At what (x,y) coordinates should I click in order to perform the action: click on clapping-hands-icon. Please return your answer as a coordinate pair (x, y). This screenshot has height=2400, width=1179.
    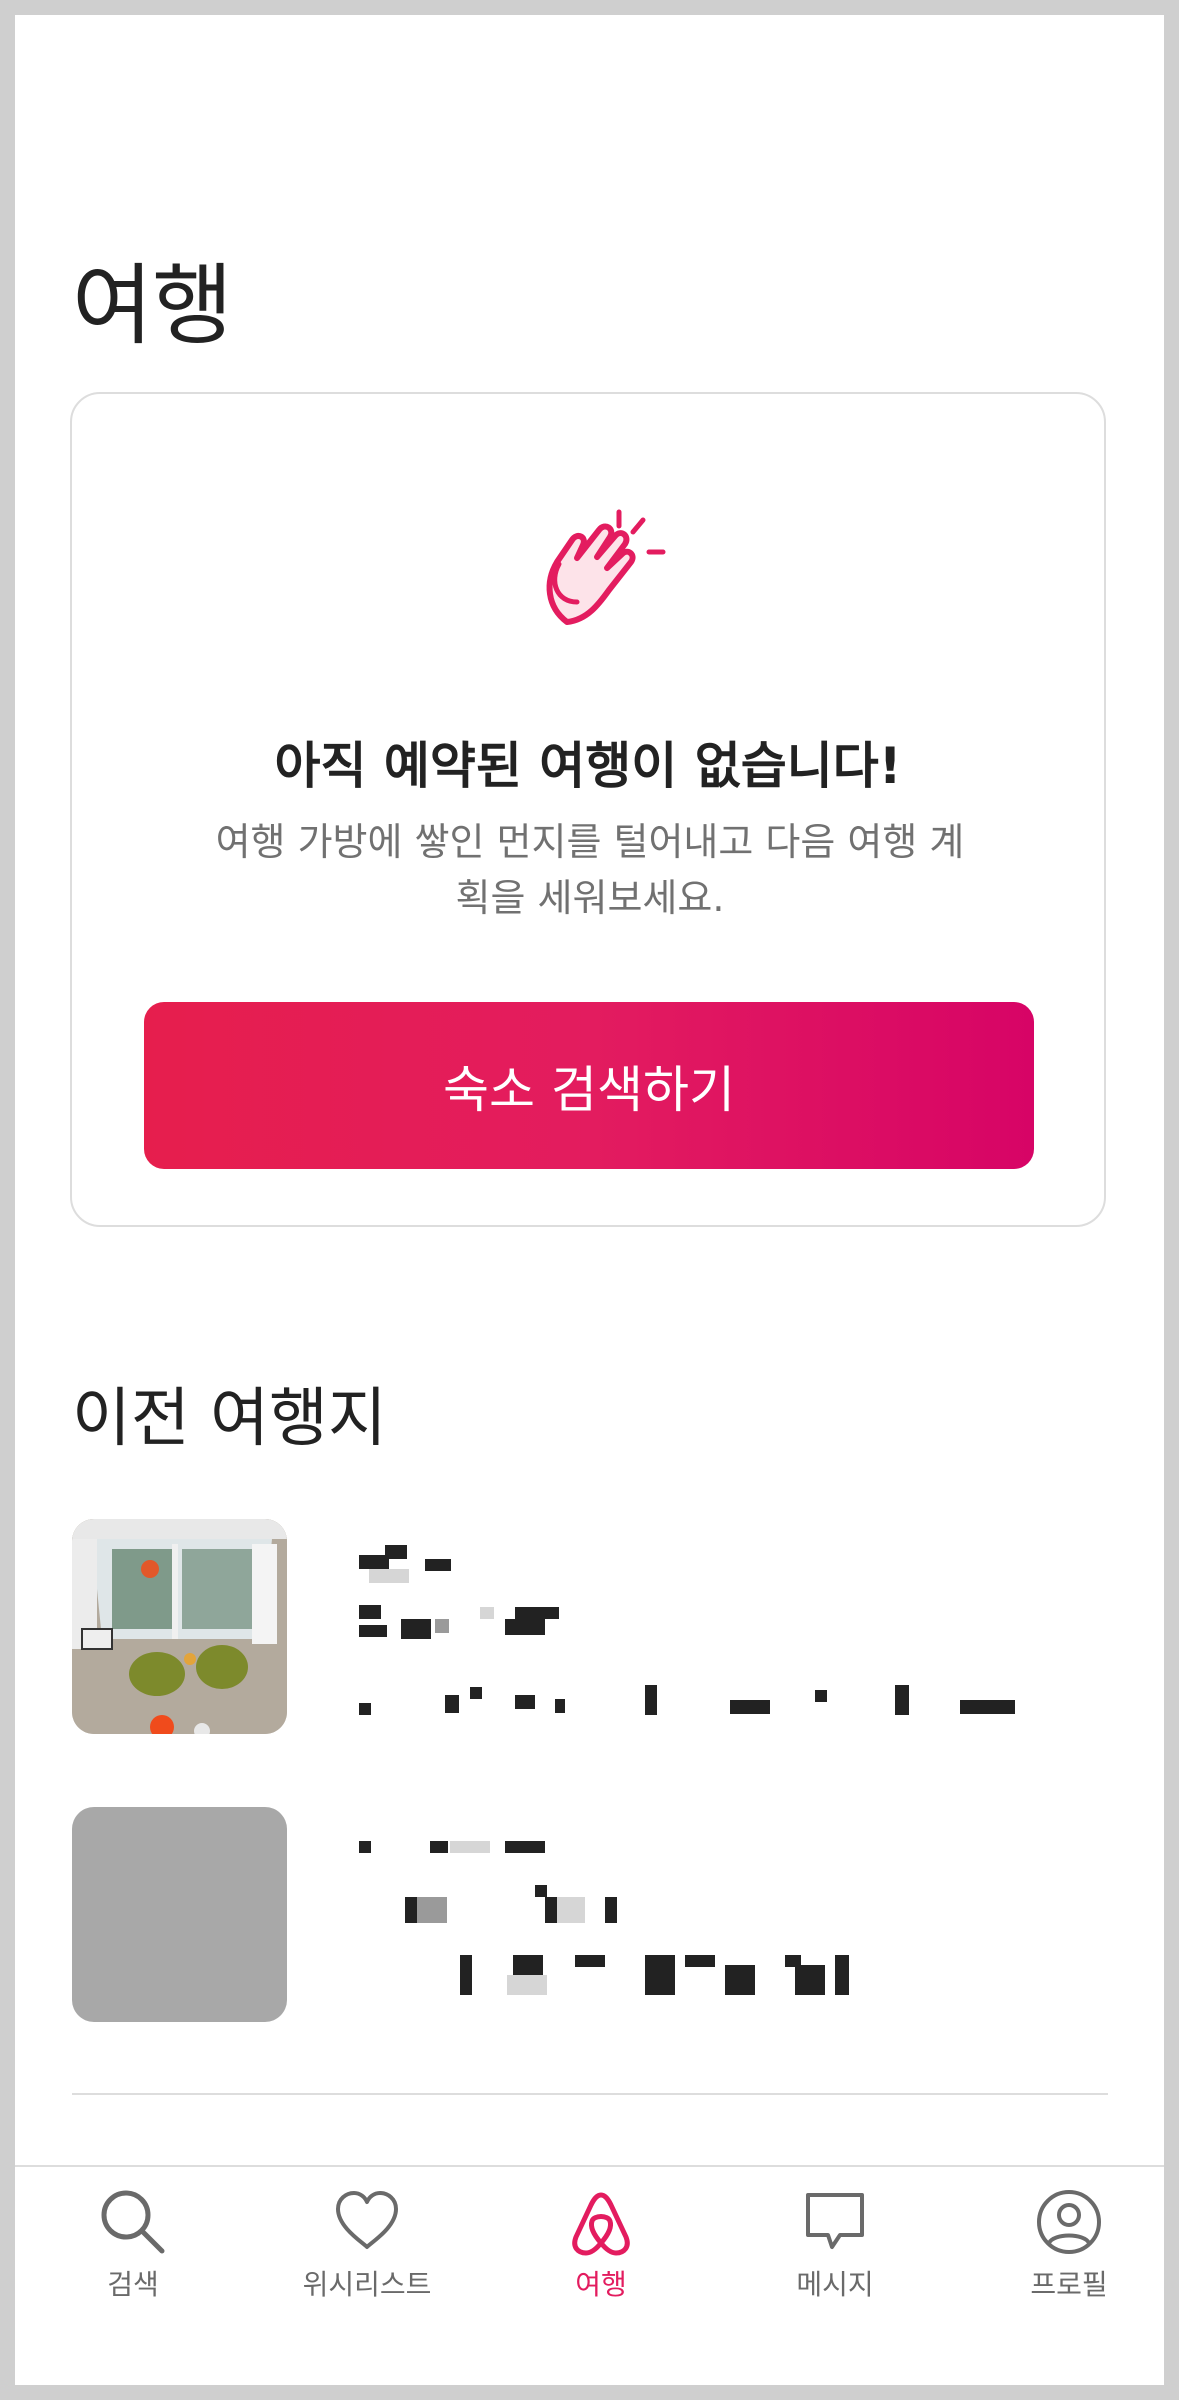
    Looking at the image, I should click on (606, 567).